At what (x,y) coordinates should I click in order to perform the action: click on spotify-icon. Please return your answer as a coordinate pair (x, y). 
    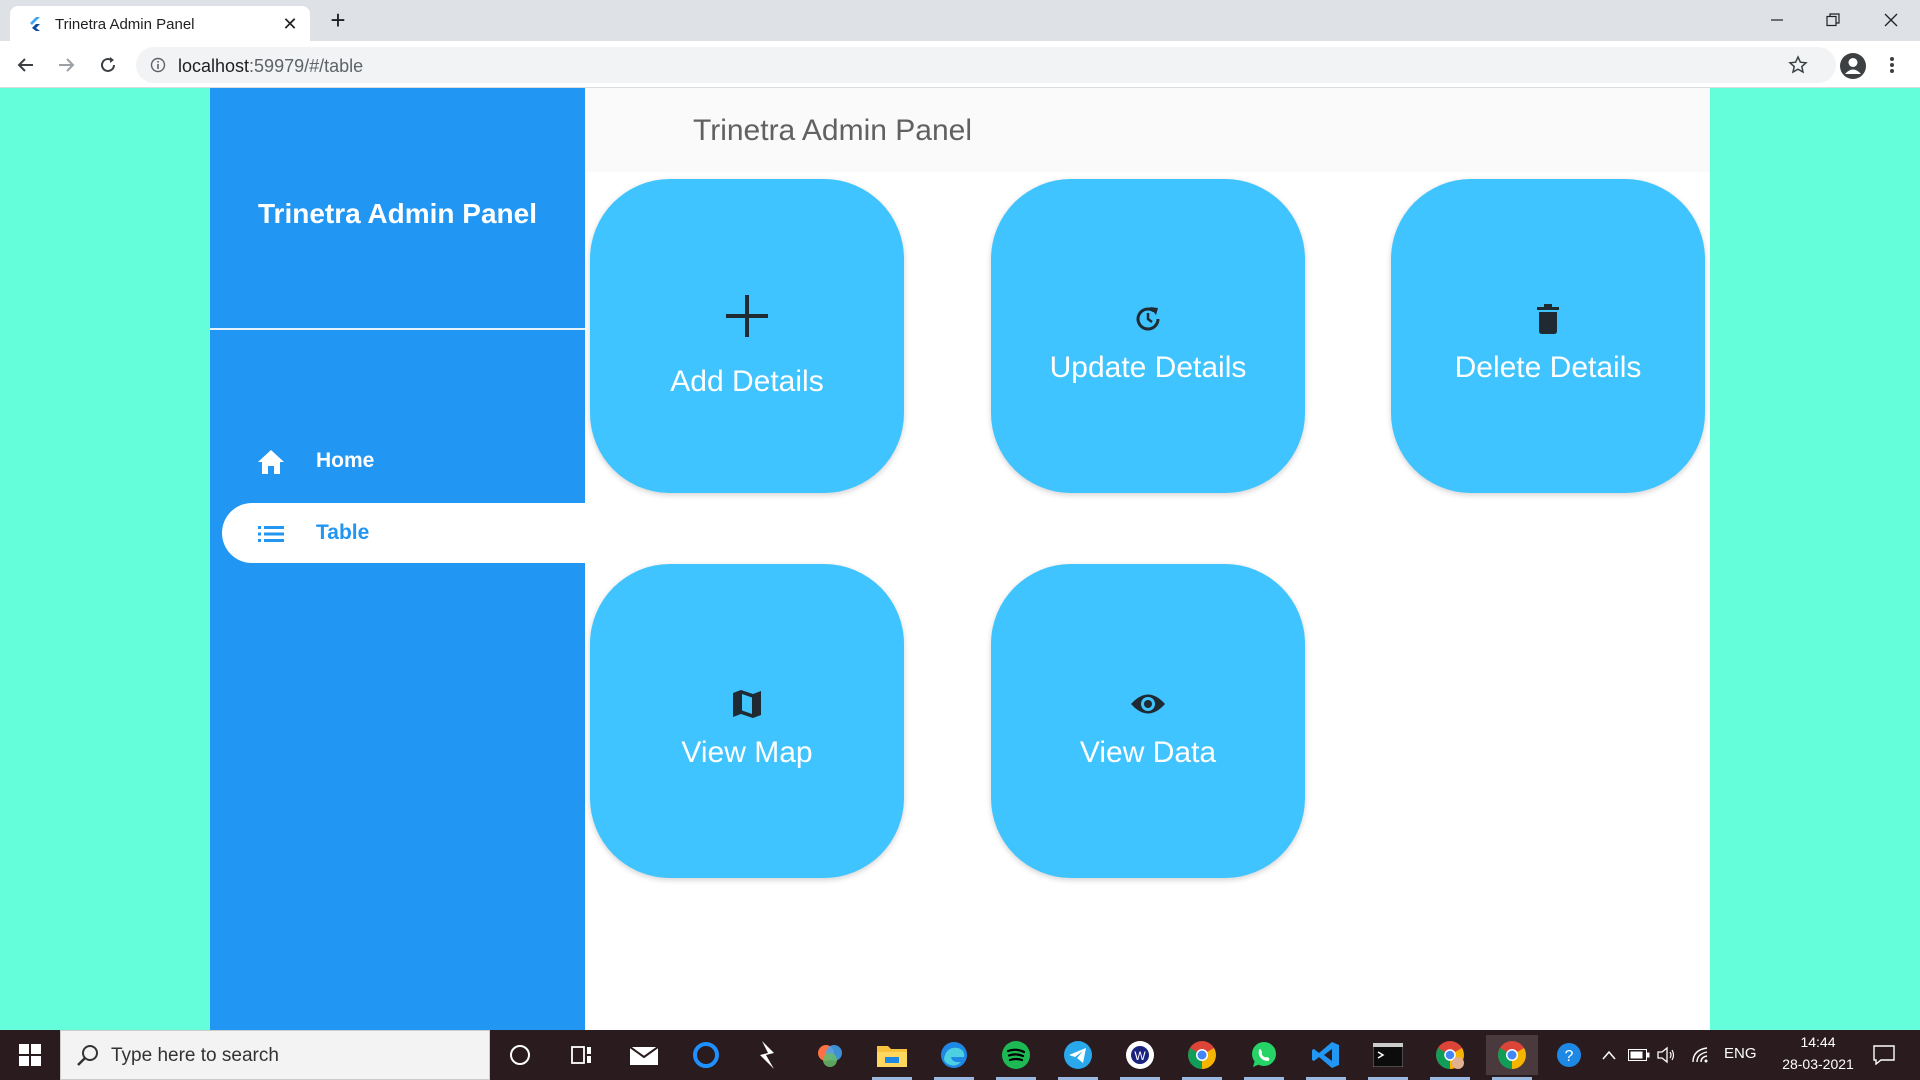
    Looking at the image, I should click on (1016, 1057).